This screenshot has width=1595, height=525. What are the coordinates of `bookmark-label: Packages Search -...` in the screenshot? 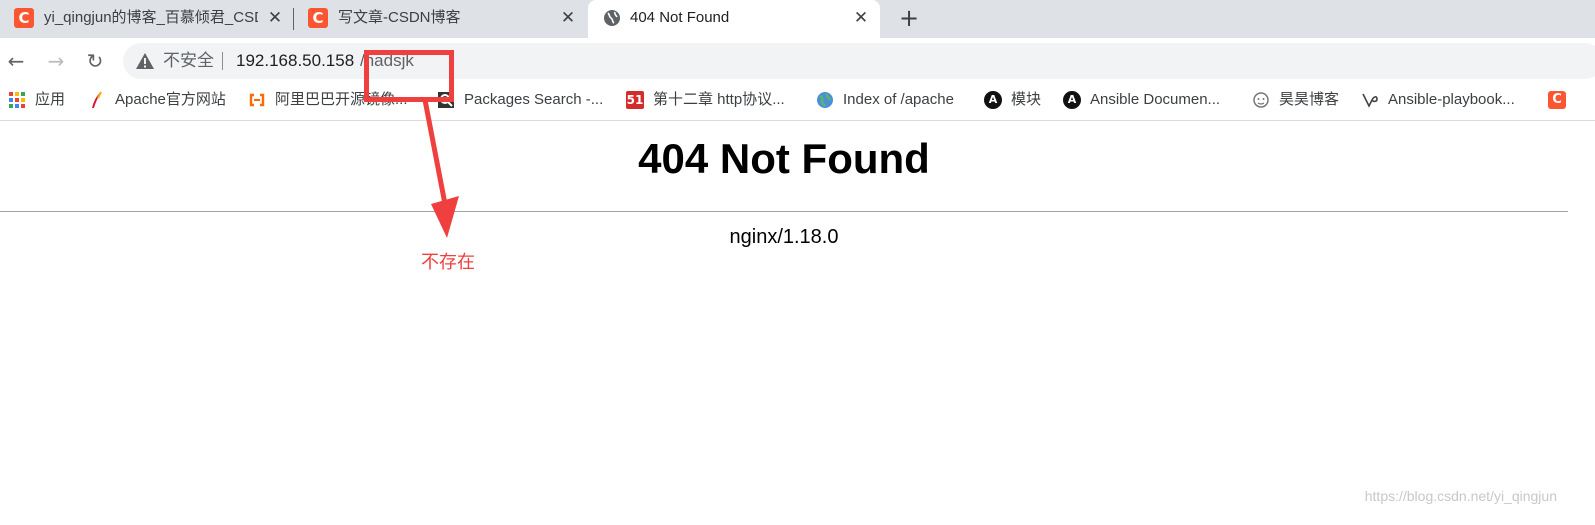 It's located at (534, 99).